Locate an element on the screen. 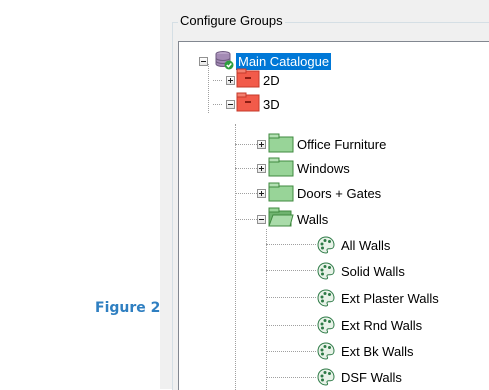 This screenshot has width=489, height=390. figure-caption: Figure 23 is located at coordinates (133, 308).